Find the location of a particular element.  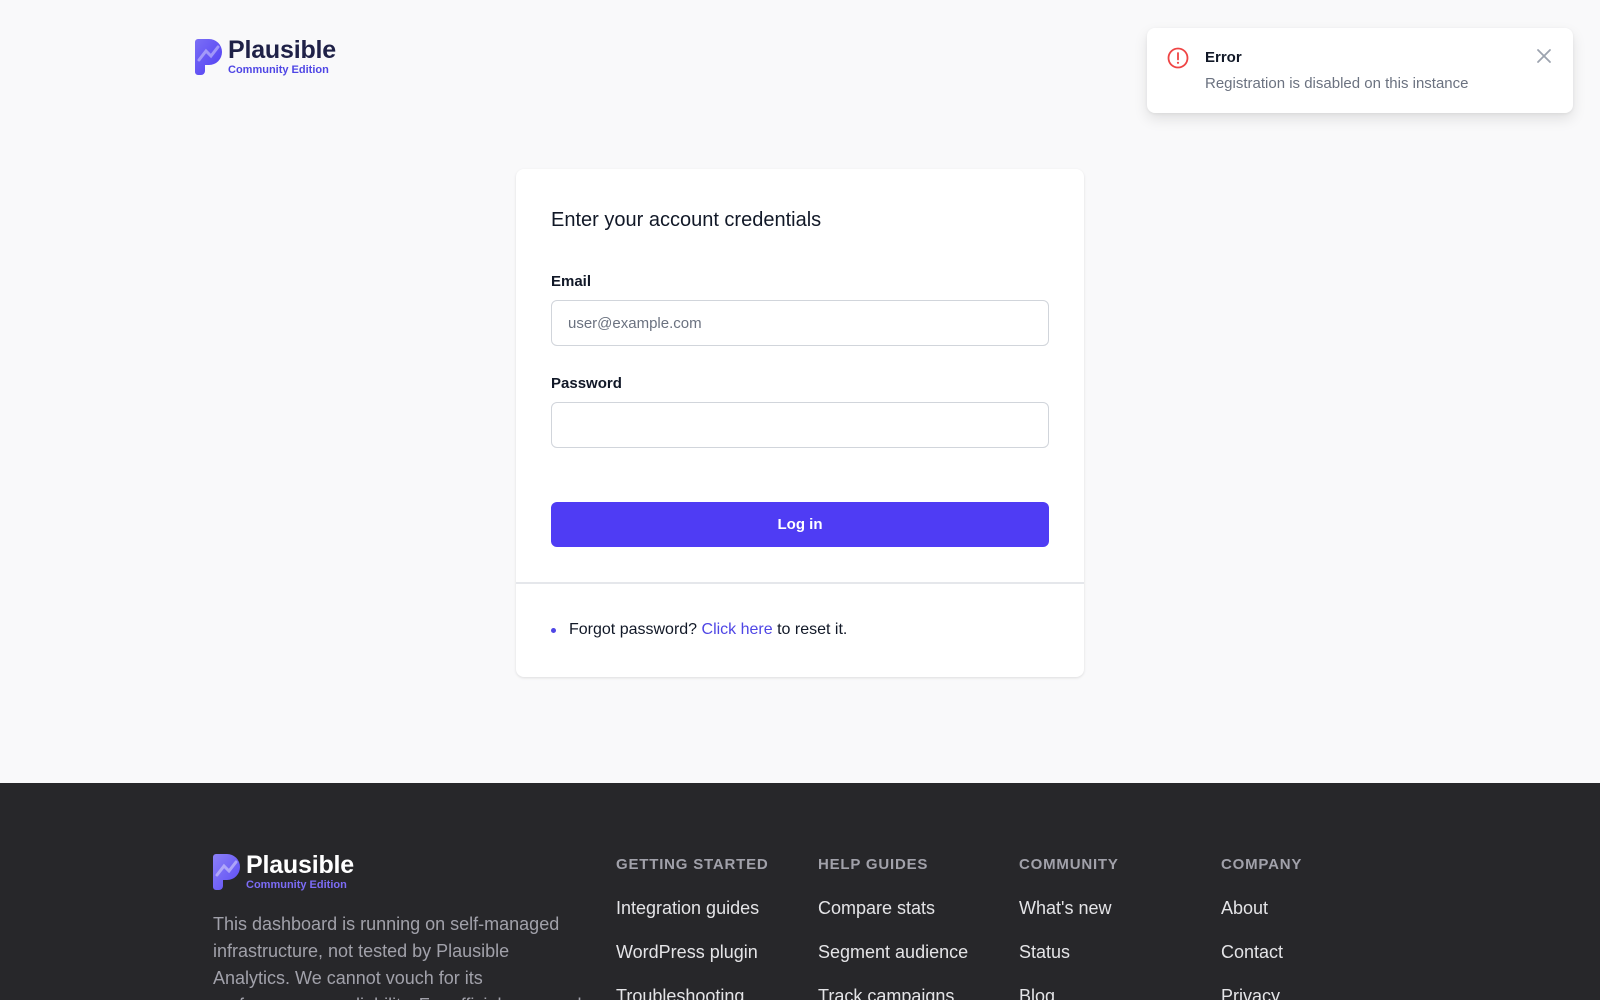

footer-column-company: COMPANY About Contact Privacy is located at coordinates (1261, 928).